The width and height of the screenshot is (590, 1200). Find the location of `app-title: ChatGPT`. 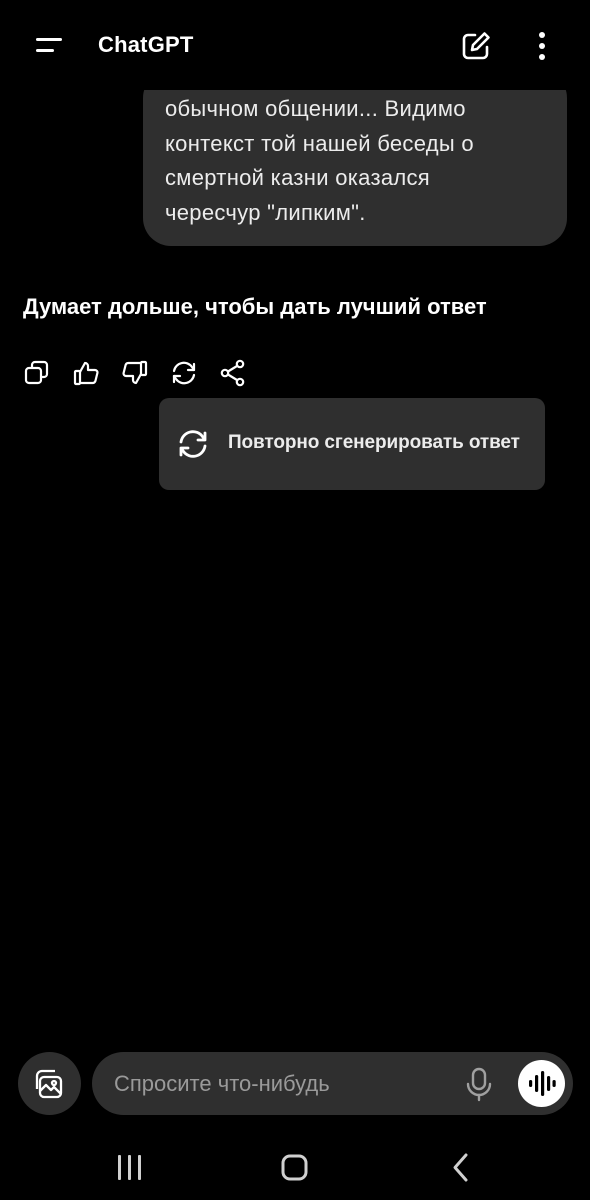

app-title: ChatGPT is located at coordinates (146, 44).